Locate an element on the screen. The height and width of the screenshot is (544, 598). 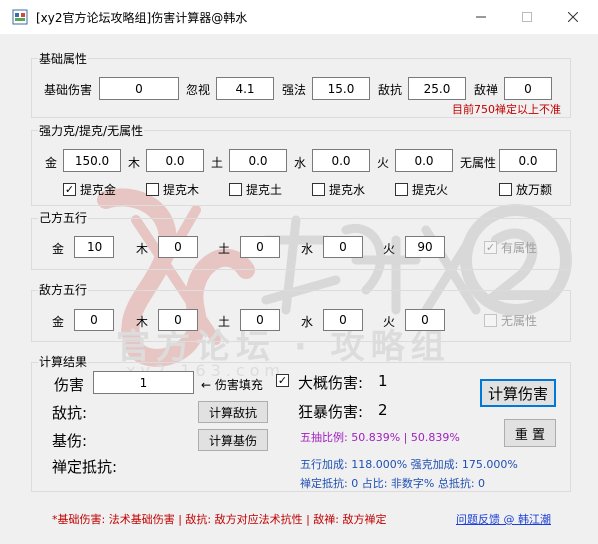
title-bar: [xy2官方论坛攻略组]伤害计算器@韩水 is located at coordinates (299, 17).